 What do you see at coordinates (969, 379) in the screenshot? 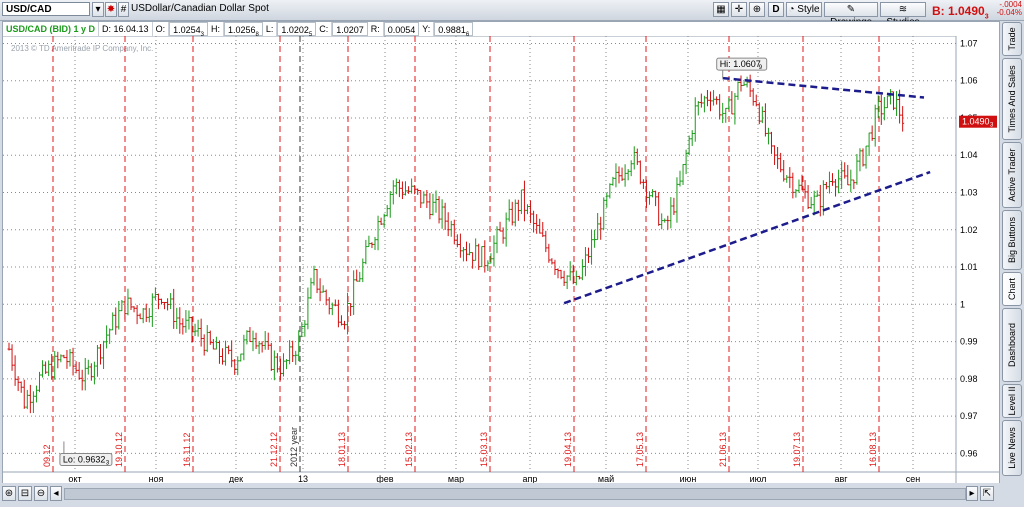
I see `y-tick-label: 0.98` at bounding box center [969, 379].